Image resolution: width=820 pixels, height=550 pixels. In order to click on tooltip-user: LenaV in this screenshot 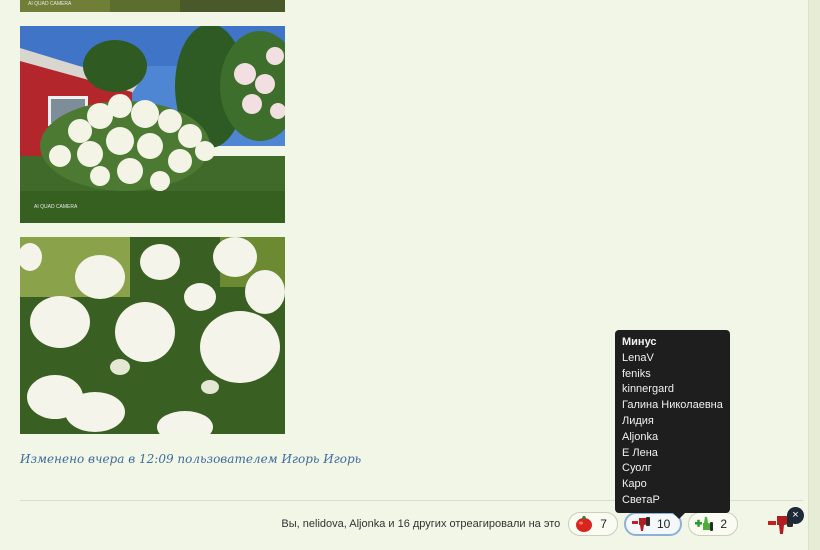, I will do `click(672, 359)`.